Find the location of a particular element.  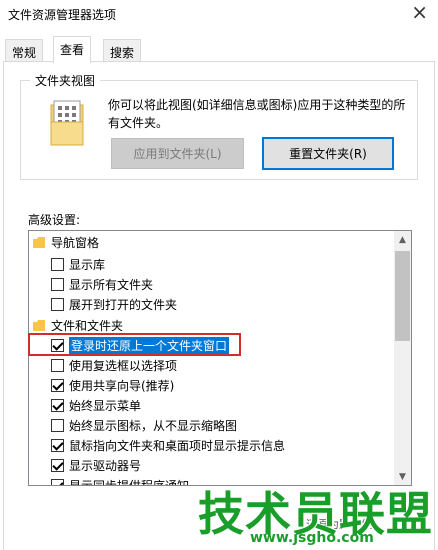

folder-view-description: 你可以将此视图(如详细信息或图标)应用于这种类型的所有文件夹。 is located at coordinates (257, 114).